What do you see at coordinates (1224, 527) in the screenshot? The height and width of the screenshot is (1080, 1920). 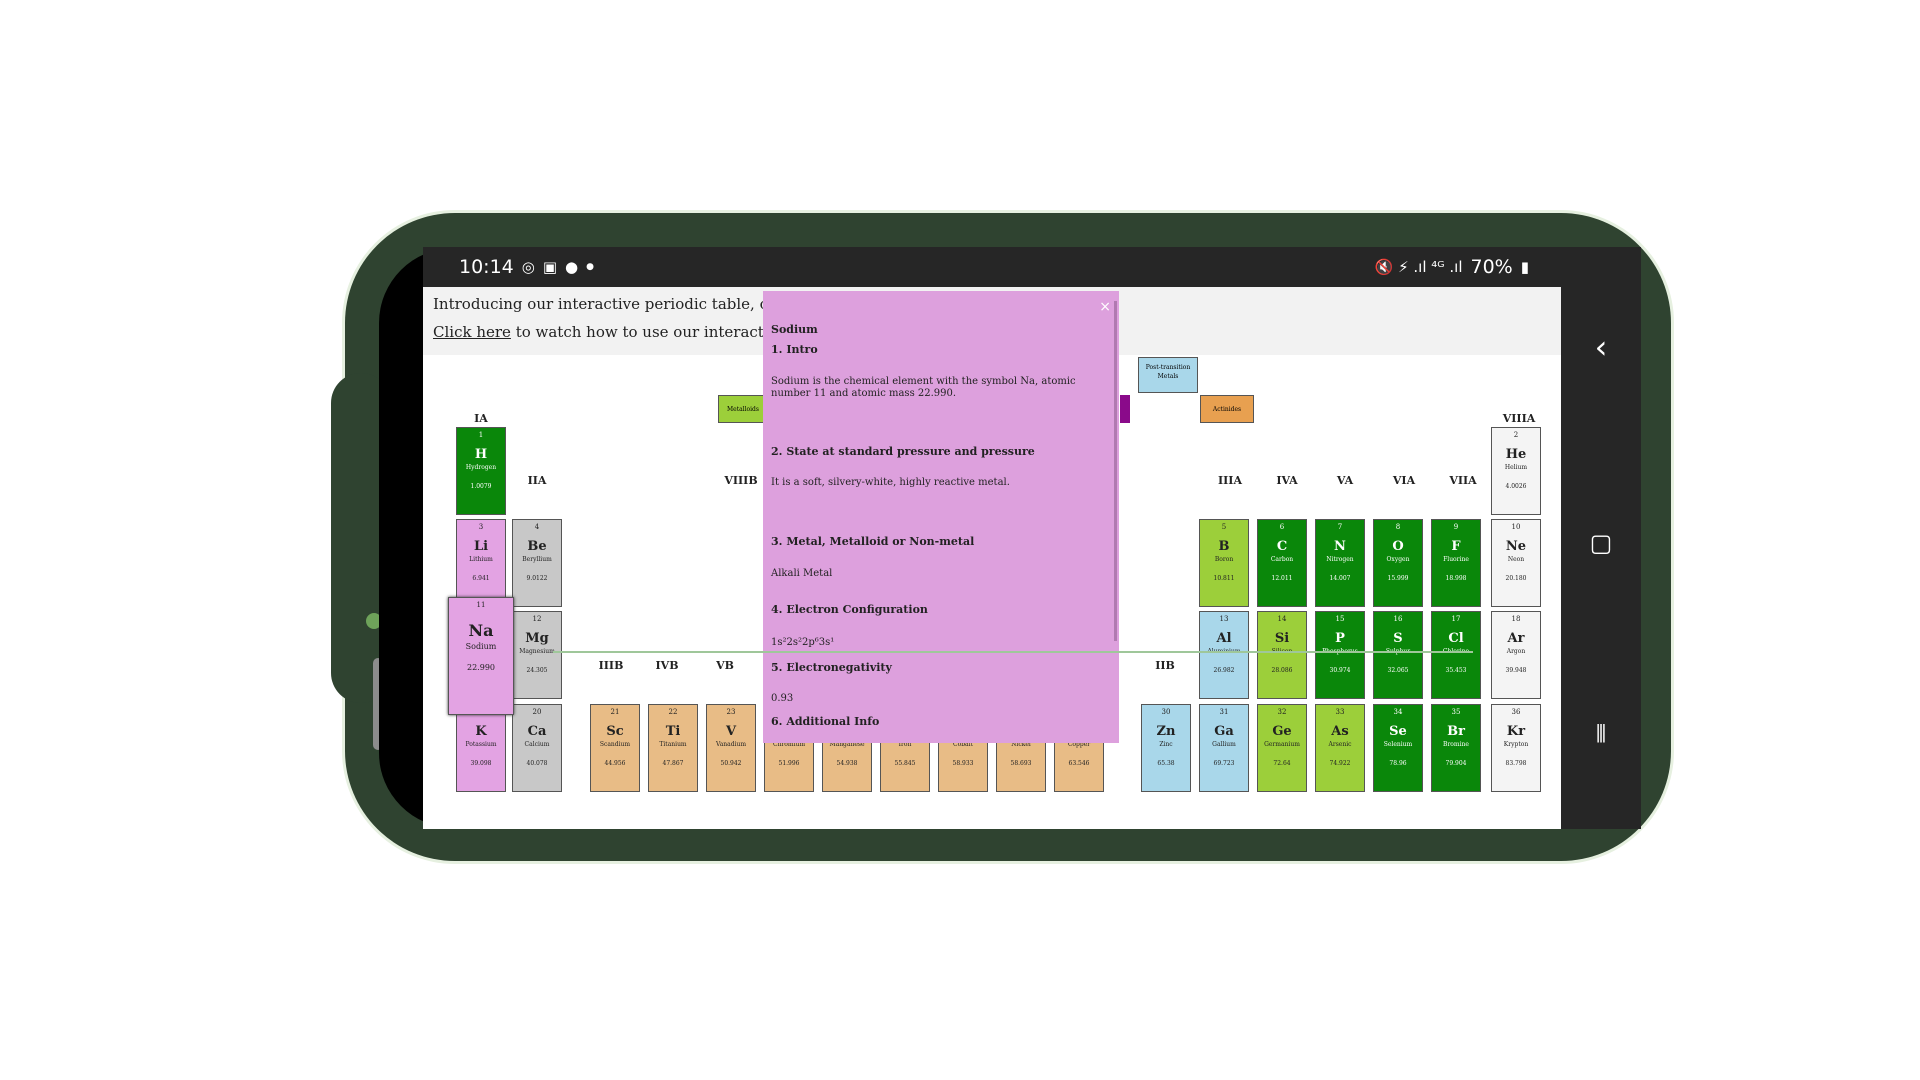 I see `element-number: 5` at bounding box center [1224, 527].